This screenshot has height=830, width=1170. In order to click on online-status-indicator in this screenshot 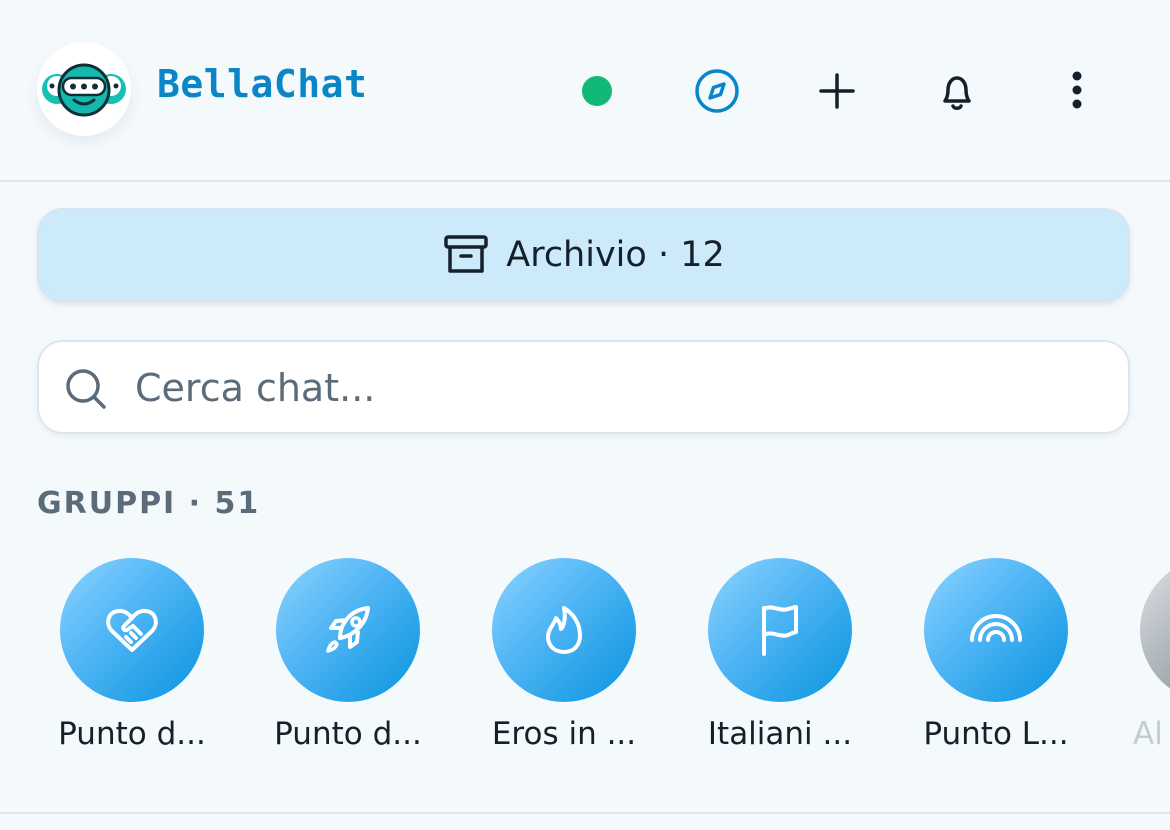, I will do `click(597, 91)`.